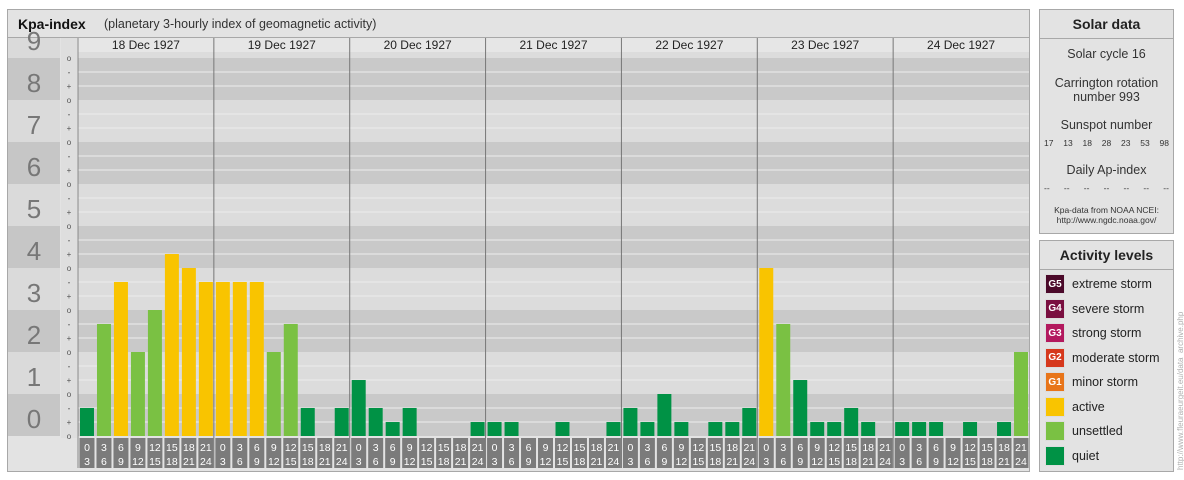  What do you see at coordinates (34, 83) in the screenshot?
I see `y-axis-label: 8` at bounding box center [34, 83].